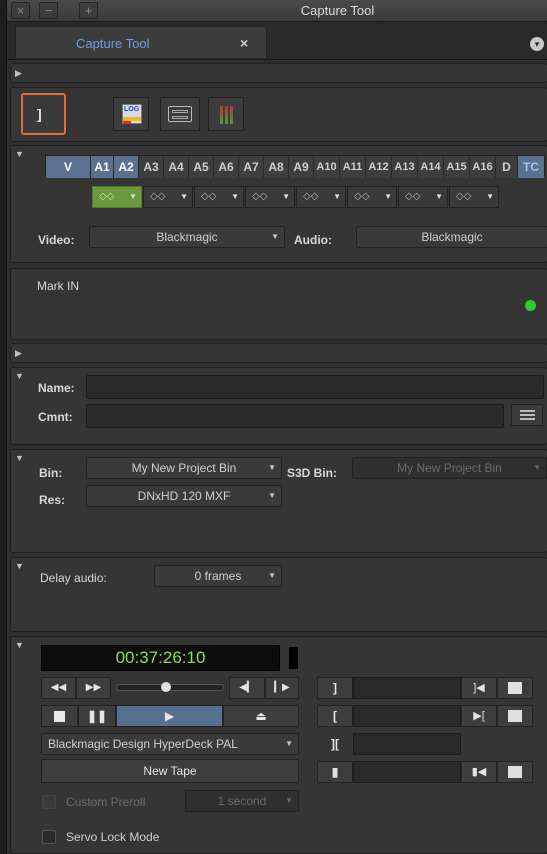 This screenshot has height=854, width=547. What do you see at coordinates (537, 44) in the screenshot?
I see `tab-menu-icon: ▾` at bounding box center [537, 44].